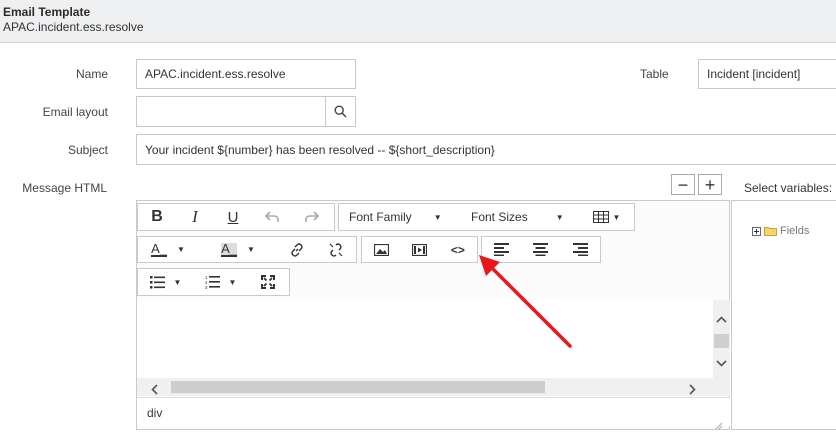 Image resolution: width=836 pixels, height=435 pixels. I want to click on media-icon, so click(419, 249).